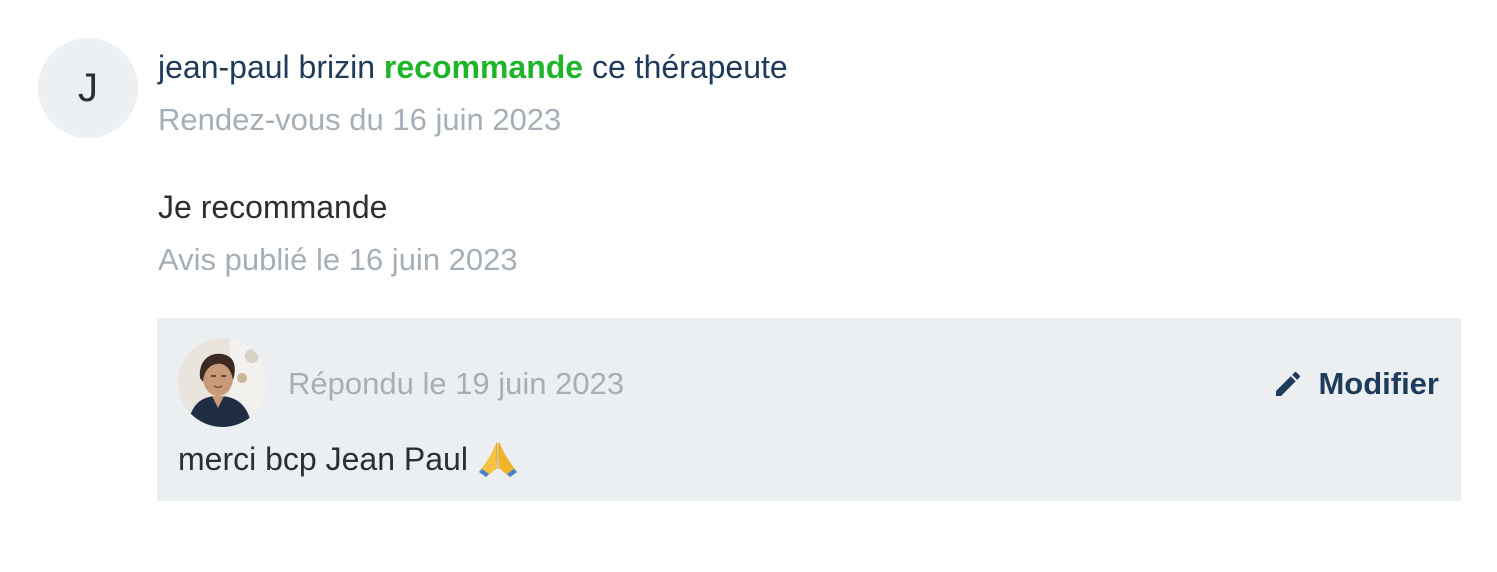  I want to click on author-avatar: J, so click(88, 88).